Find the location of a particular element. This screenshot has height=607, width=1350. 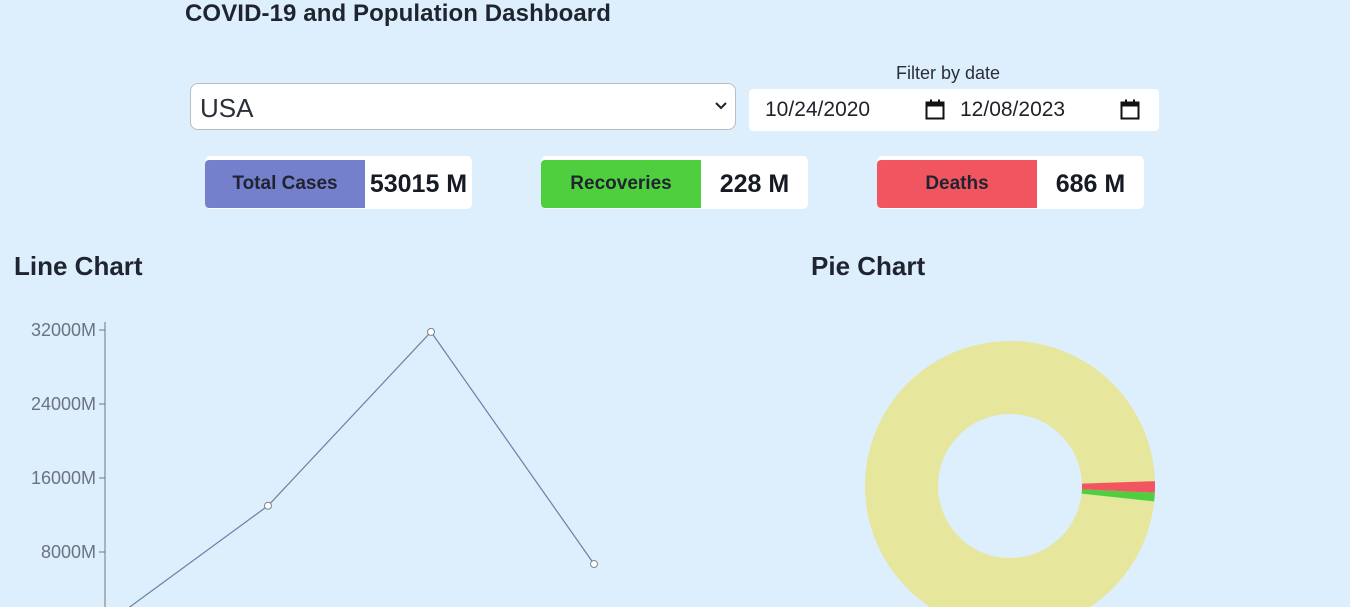

pie-slice is located at coordinates (1010, 474).